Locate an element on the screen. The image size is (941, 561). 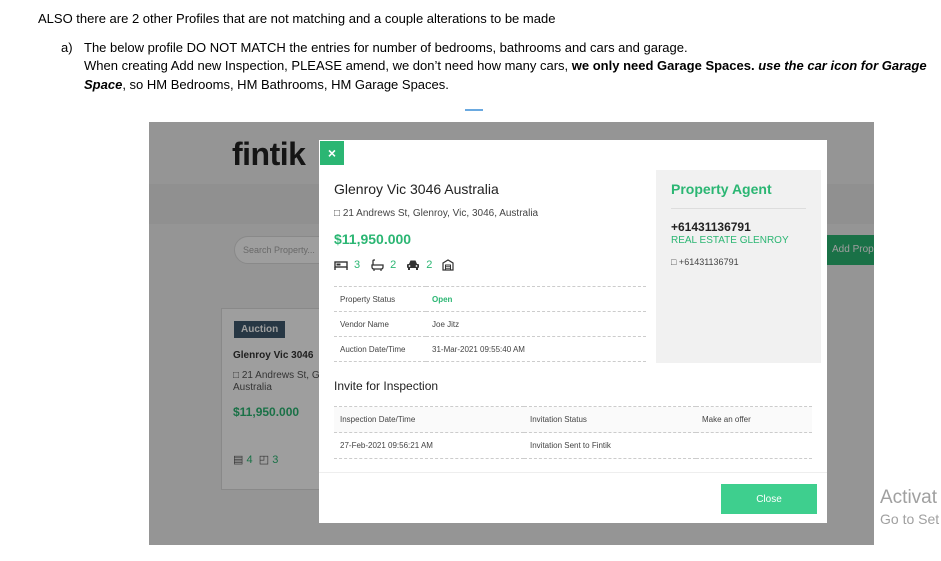
column-header: Invitation Status is located at coordinates (610, 419).